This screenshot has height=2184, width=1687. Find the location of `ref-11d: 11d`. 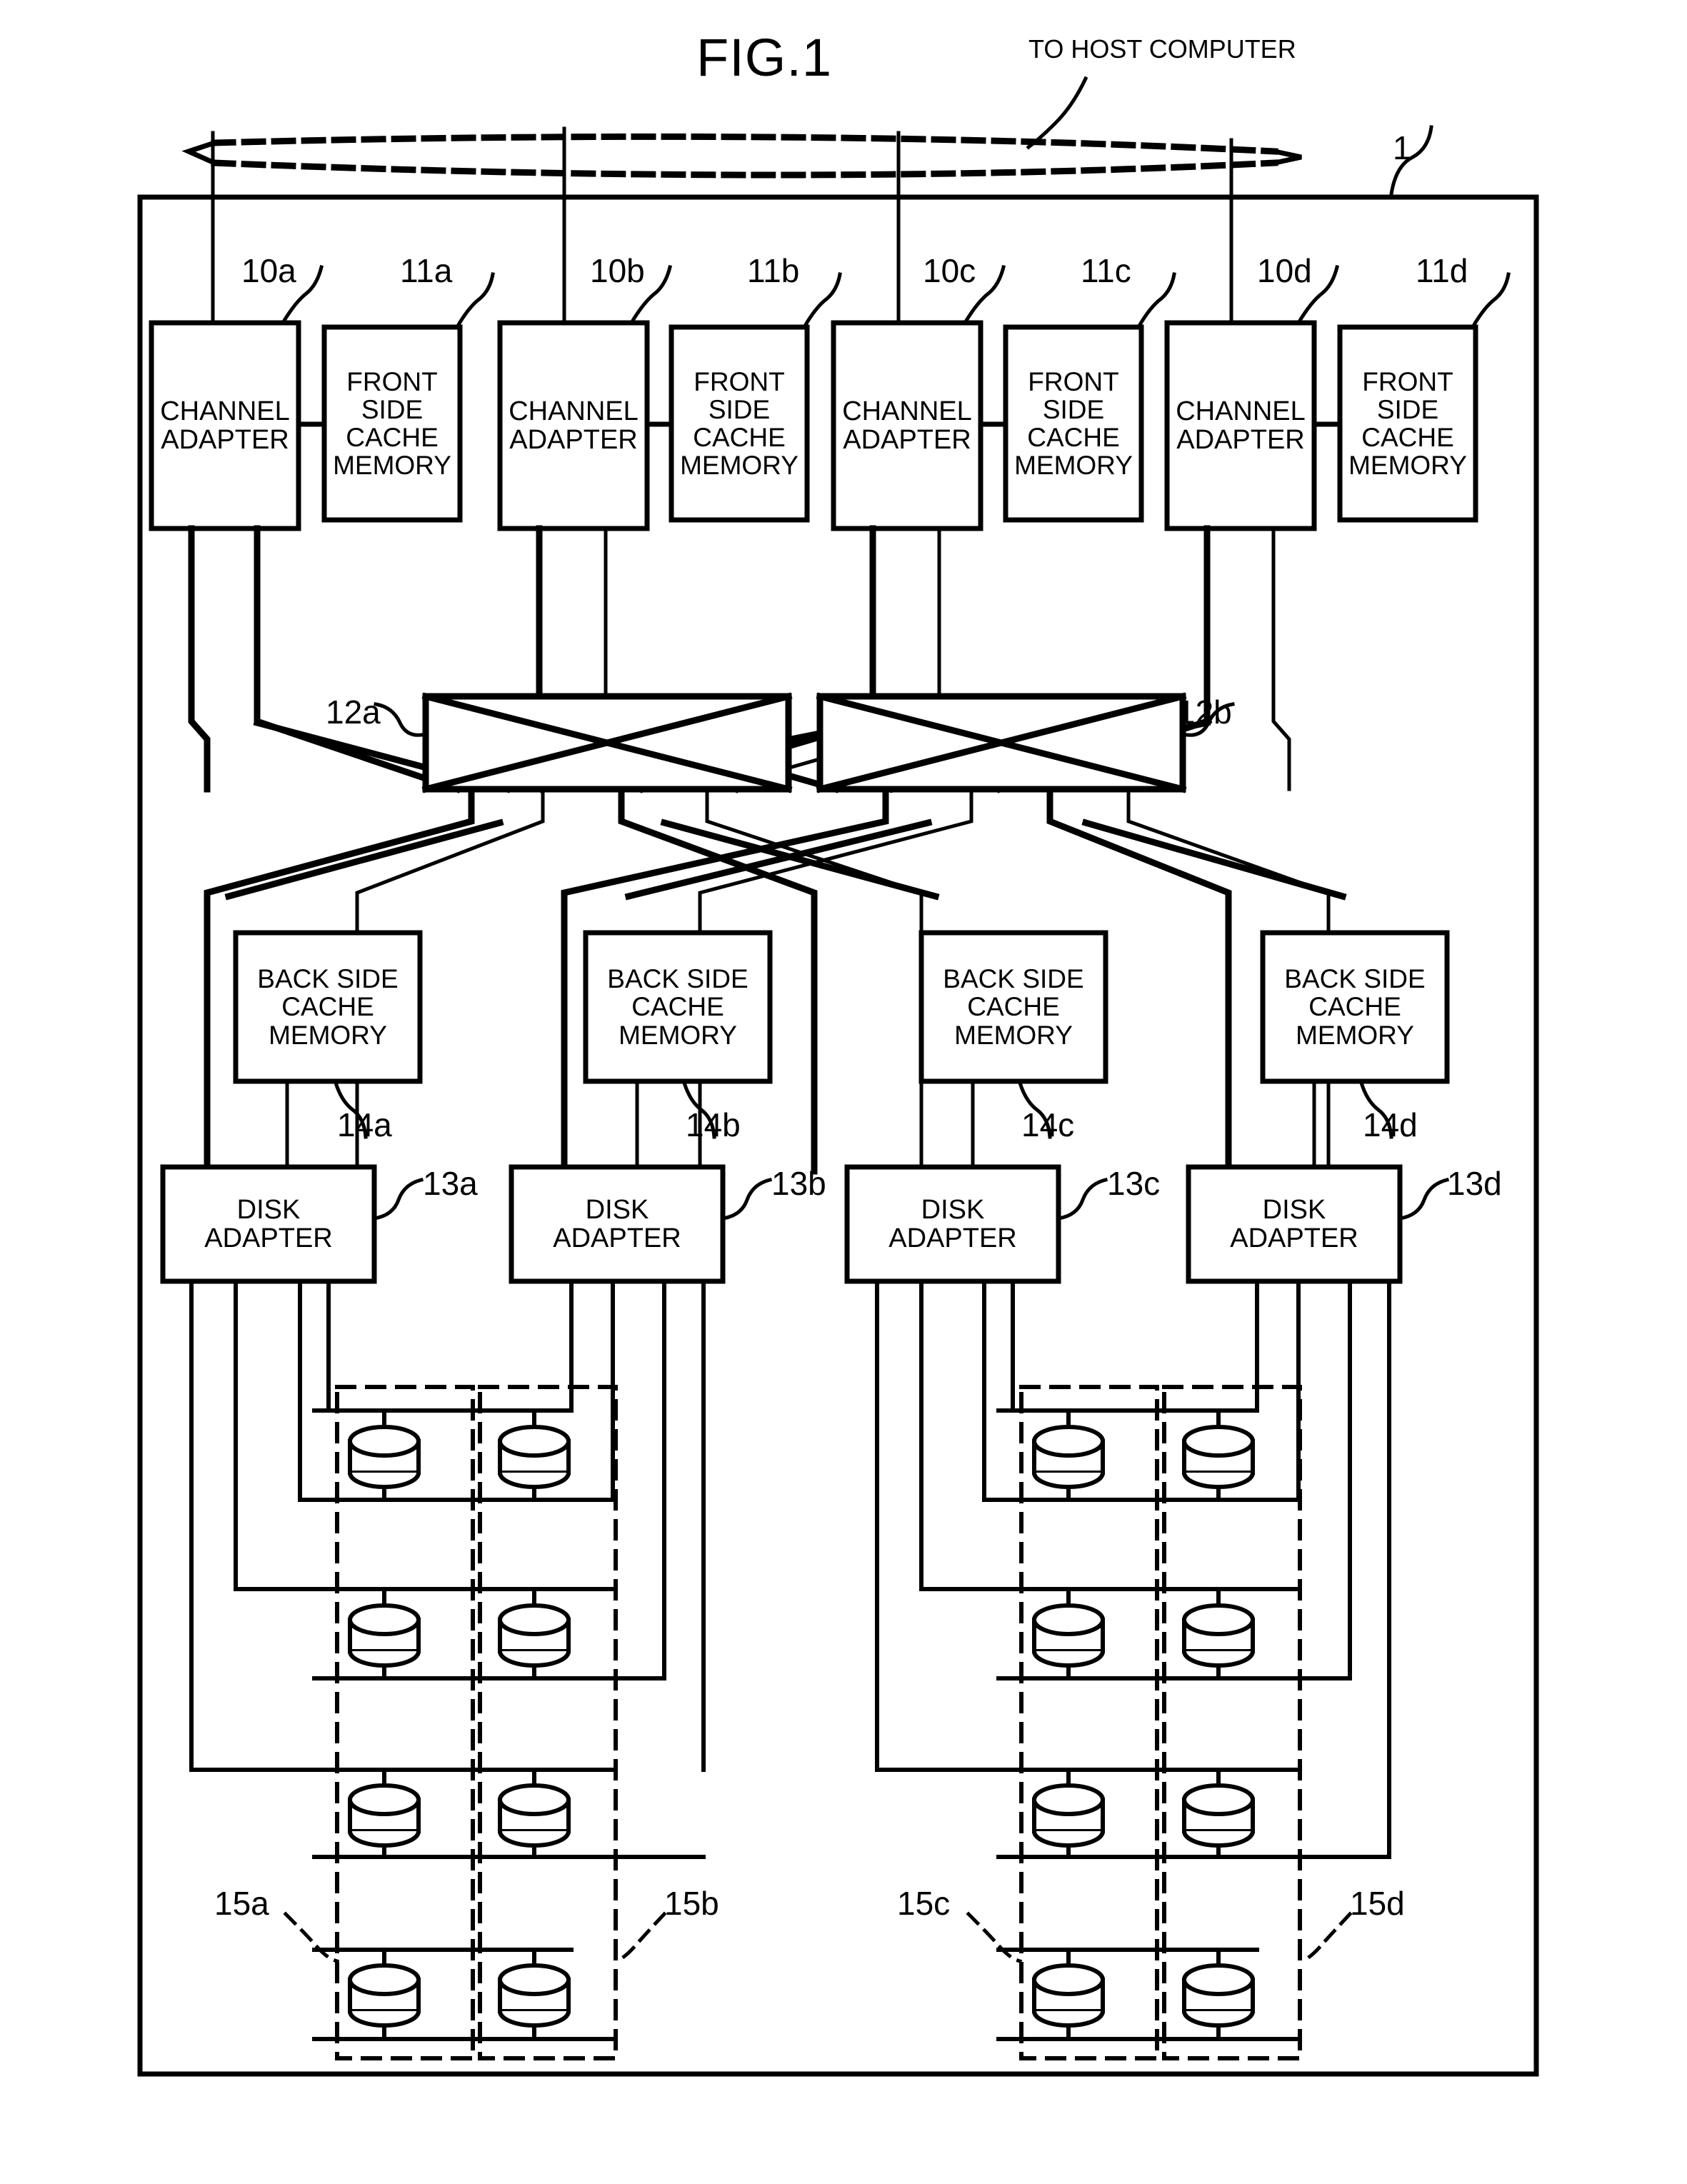

ref-11d: 11d is located at coordinates (1442, 270).